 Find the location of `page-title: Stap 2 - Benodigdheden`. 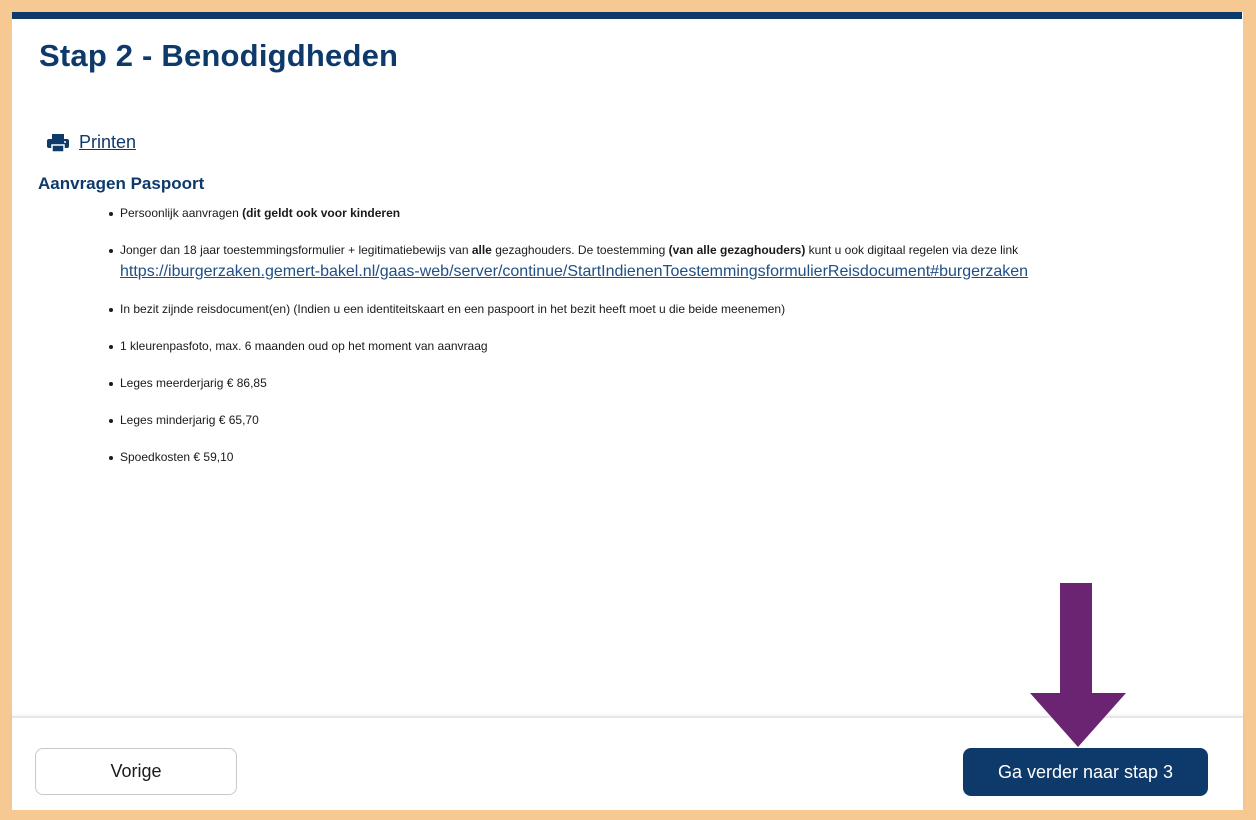

page-title: Stap 2 - Benodigdheden is located at coordinates (219, 55).